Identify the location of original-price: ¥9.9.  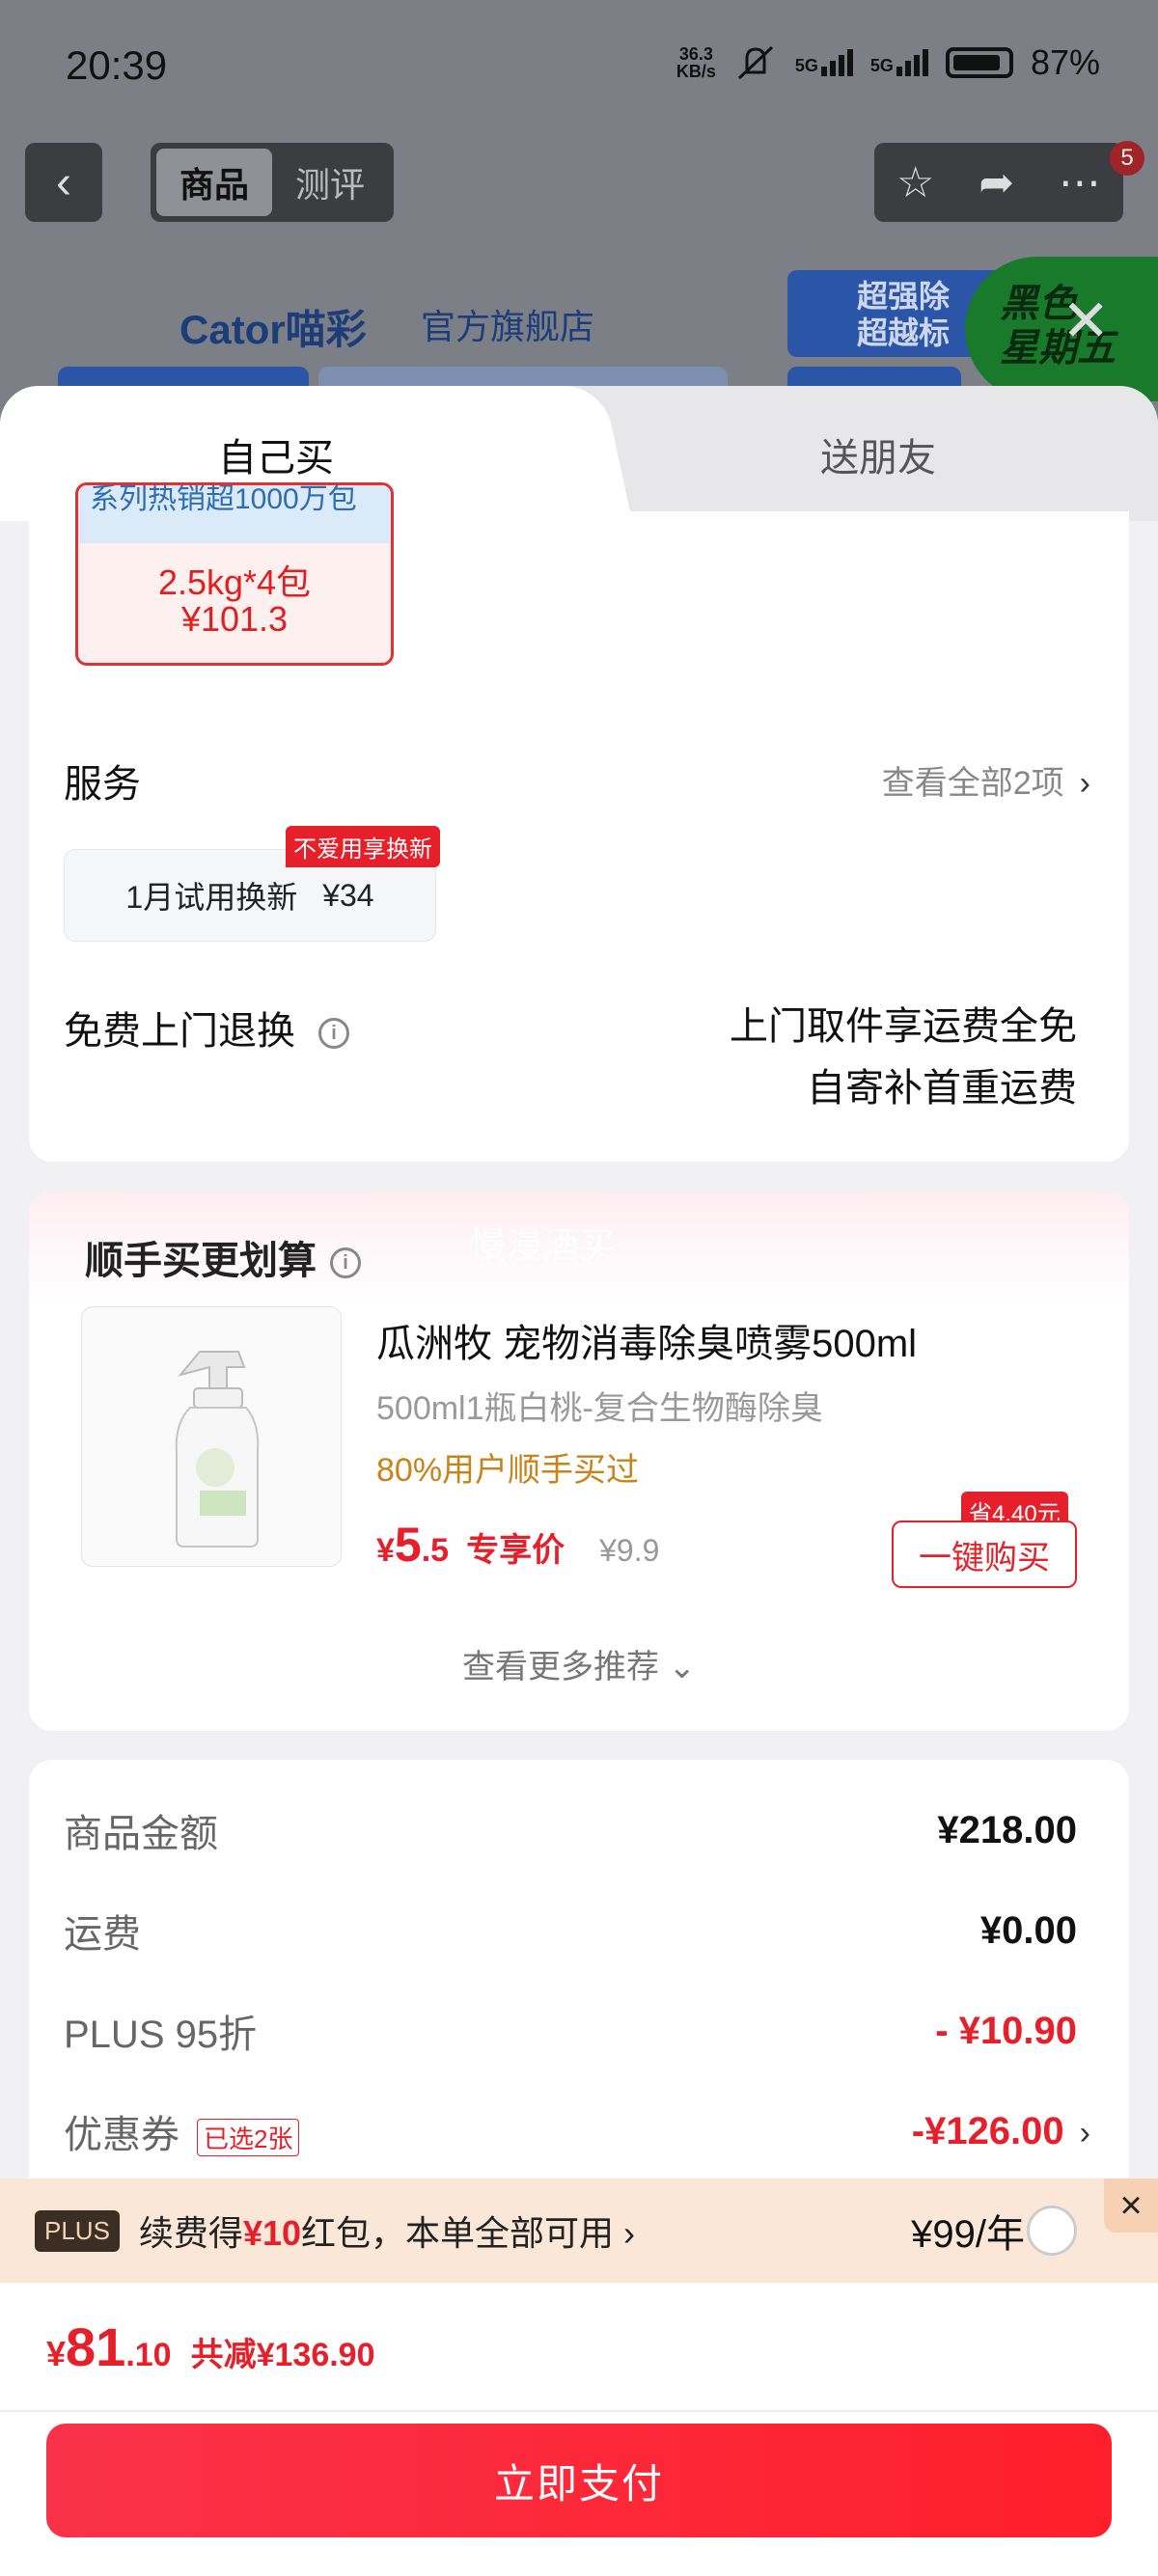
(629, 1551).